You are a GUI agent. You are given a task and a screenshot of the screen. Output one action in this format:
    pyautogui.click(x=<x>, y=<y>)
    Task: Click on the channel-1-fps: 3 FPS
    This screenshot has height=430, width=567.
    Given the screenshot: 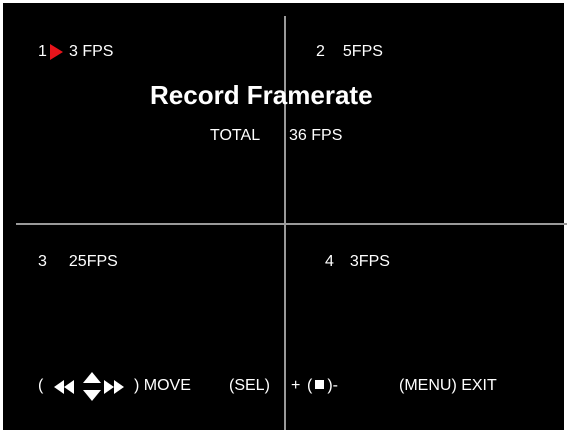 What is the action you would take?
    pyautogui.click(x=91, y=52)
    